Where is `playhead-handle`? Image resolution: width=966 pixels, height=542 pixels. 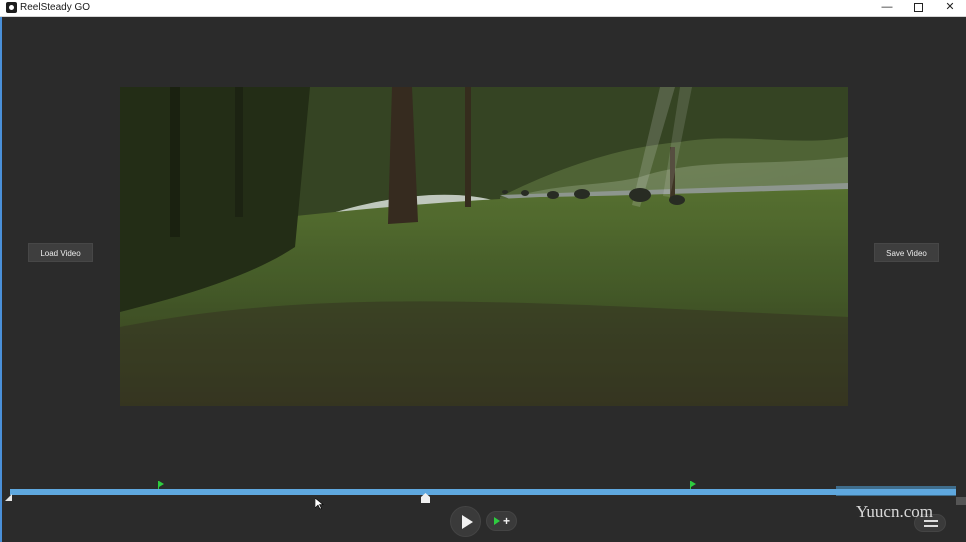
playhead-handle is located at coordinates (425, 498).